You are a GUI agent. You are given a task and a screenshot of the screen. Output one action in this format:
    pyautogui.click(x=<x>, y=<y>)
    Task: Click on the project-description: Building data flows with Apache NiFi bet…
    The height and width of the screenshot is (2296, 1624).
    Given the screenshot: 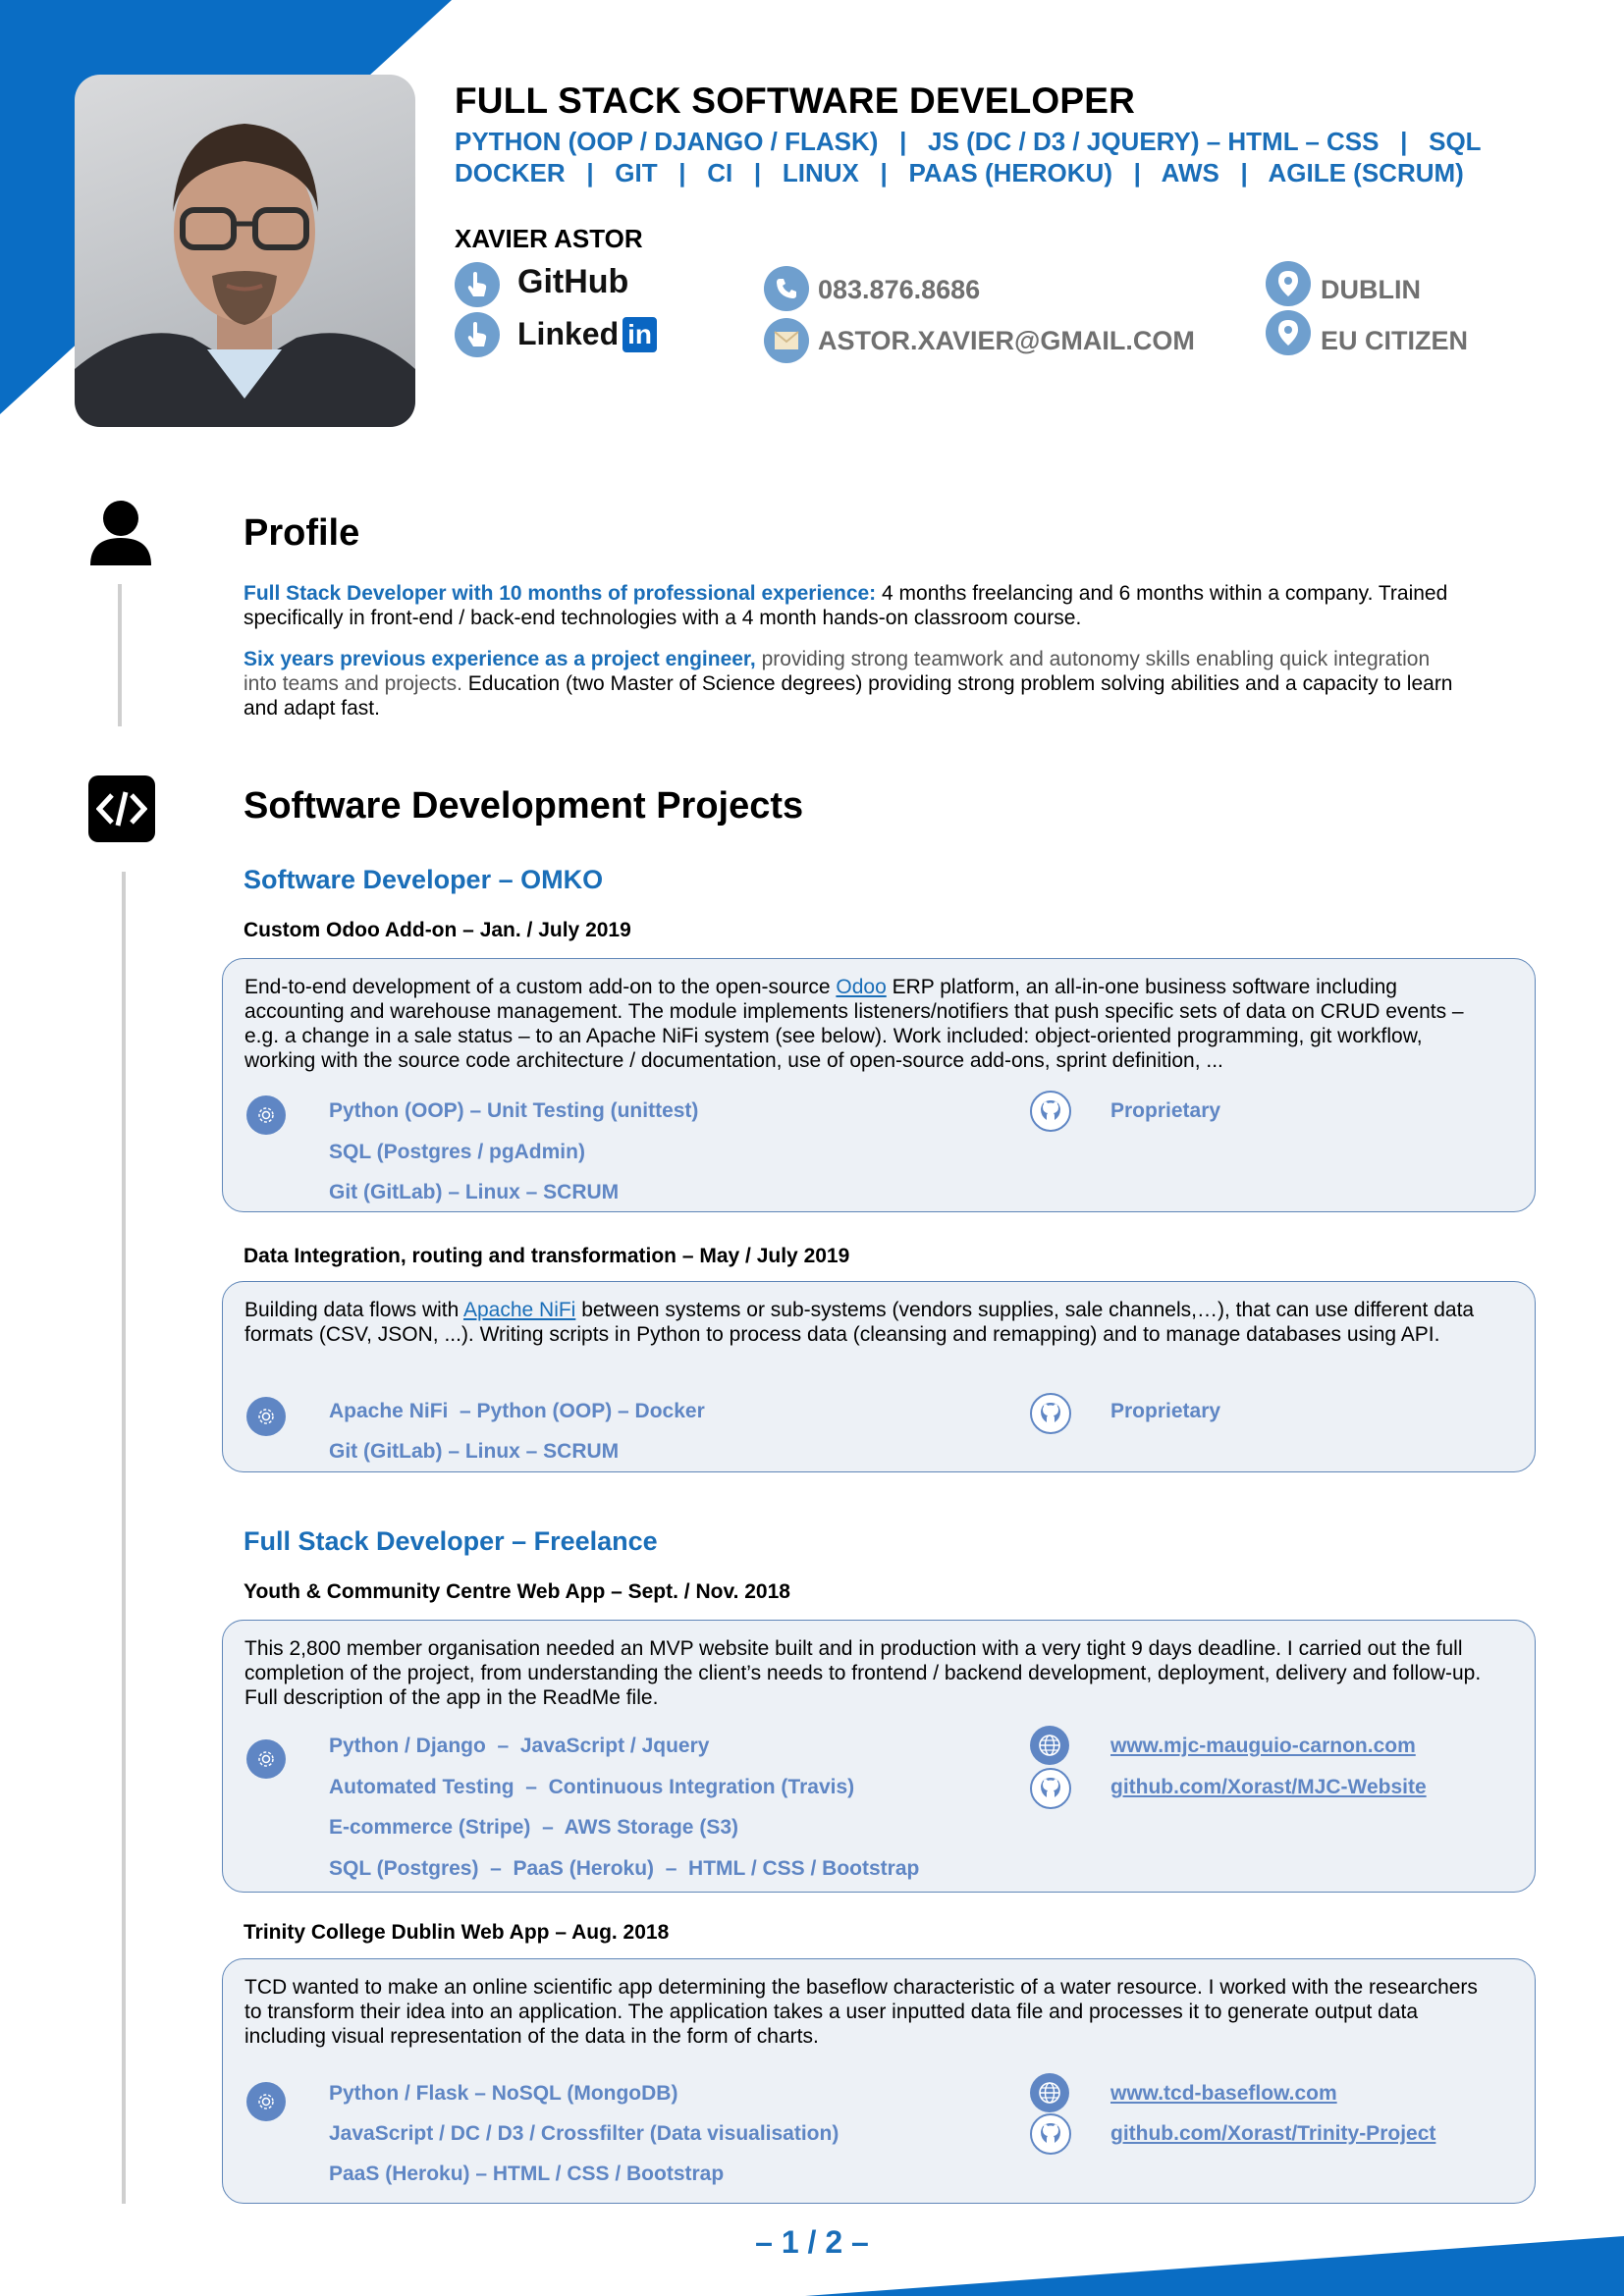 What is the action you would take?
    pyautogui.click(x=867, y=1323)
    